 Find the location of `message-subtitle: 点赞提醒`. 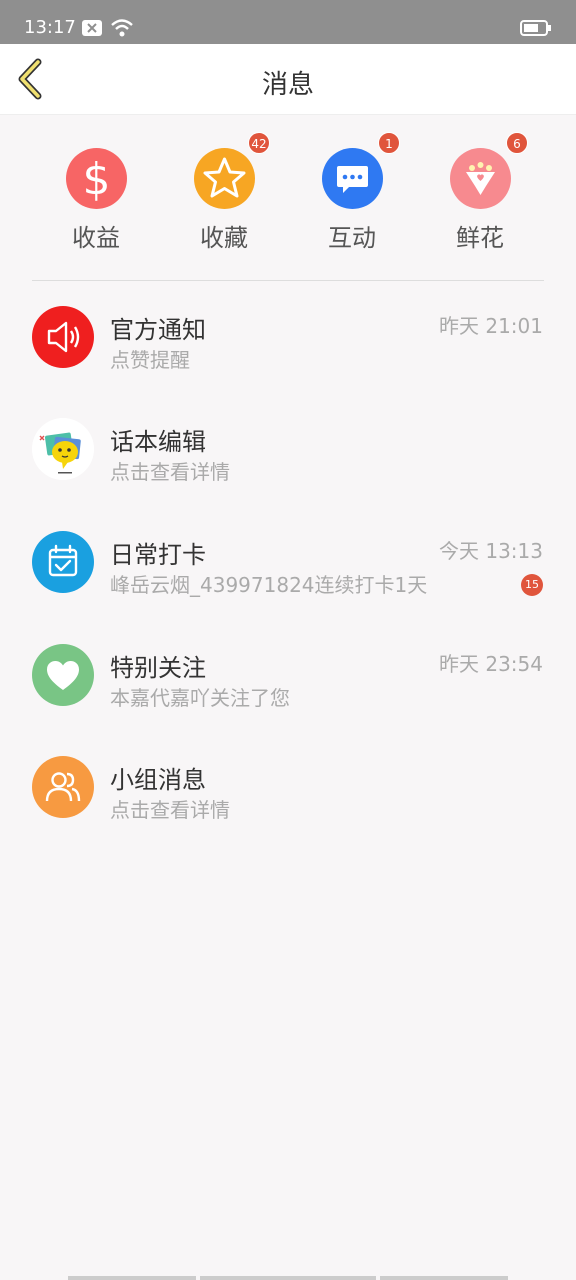

message-subtitle: 点赞提醒 is located at coordinates (150, 360).